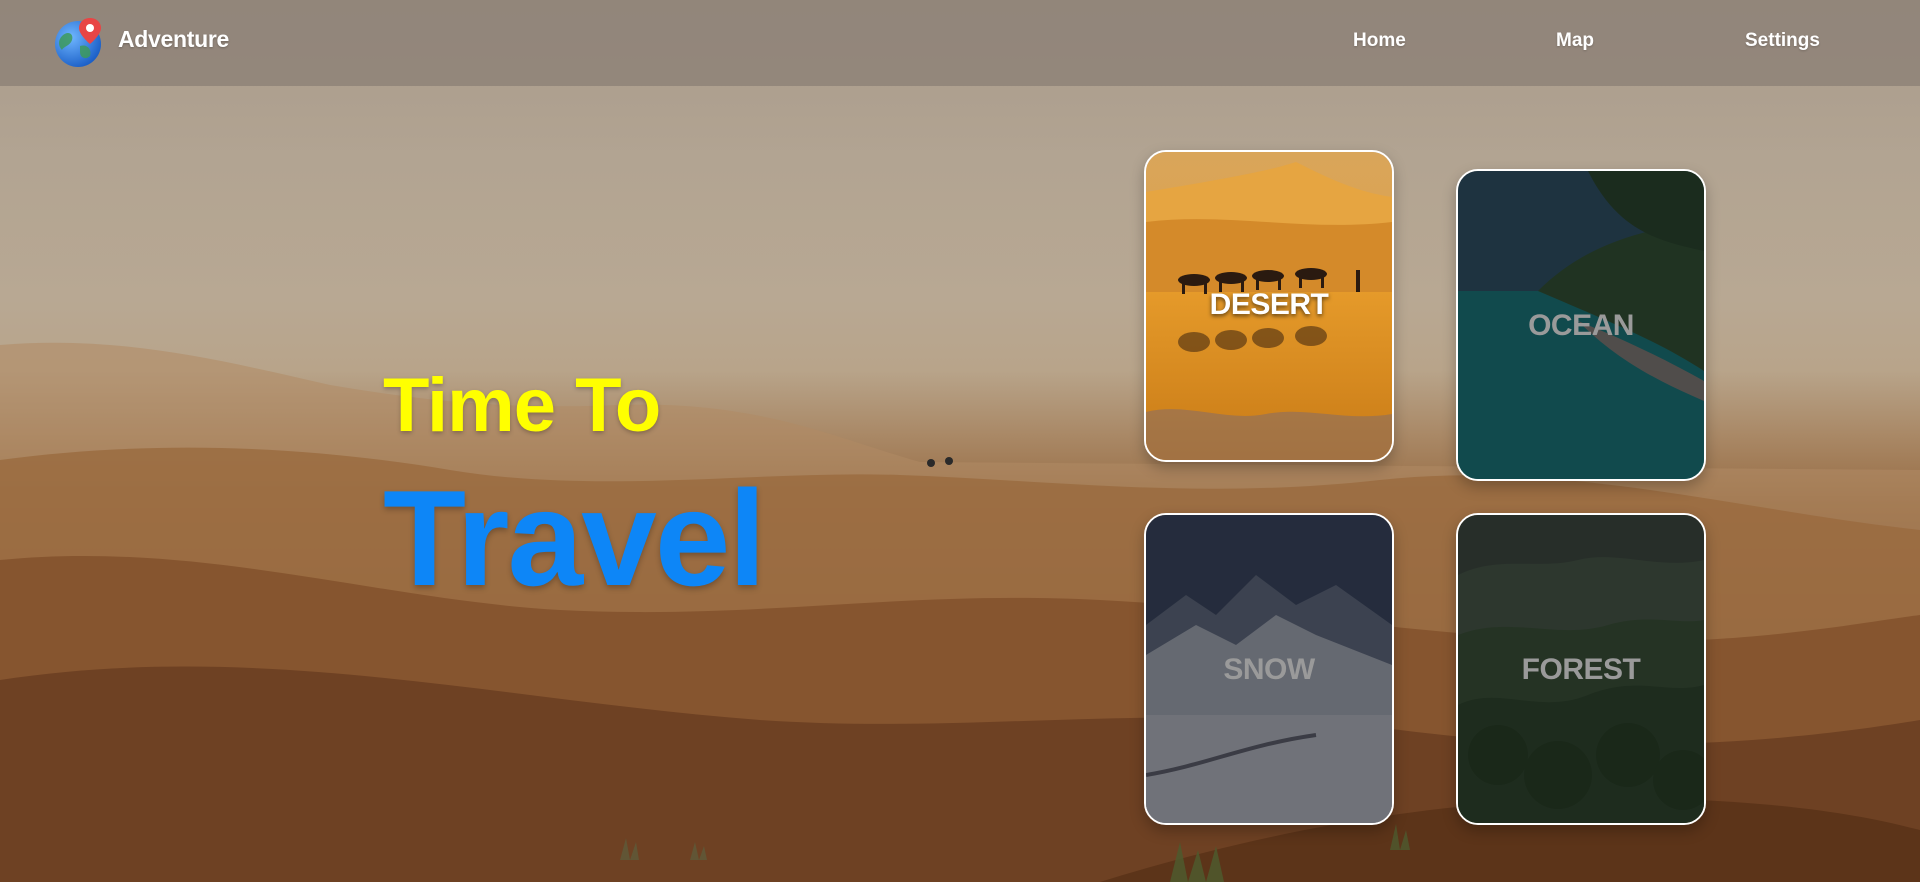 The height and width of the screenshot is (882, 1920). I want to click on card-label-snow: SNOW, so click(1269, 669).